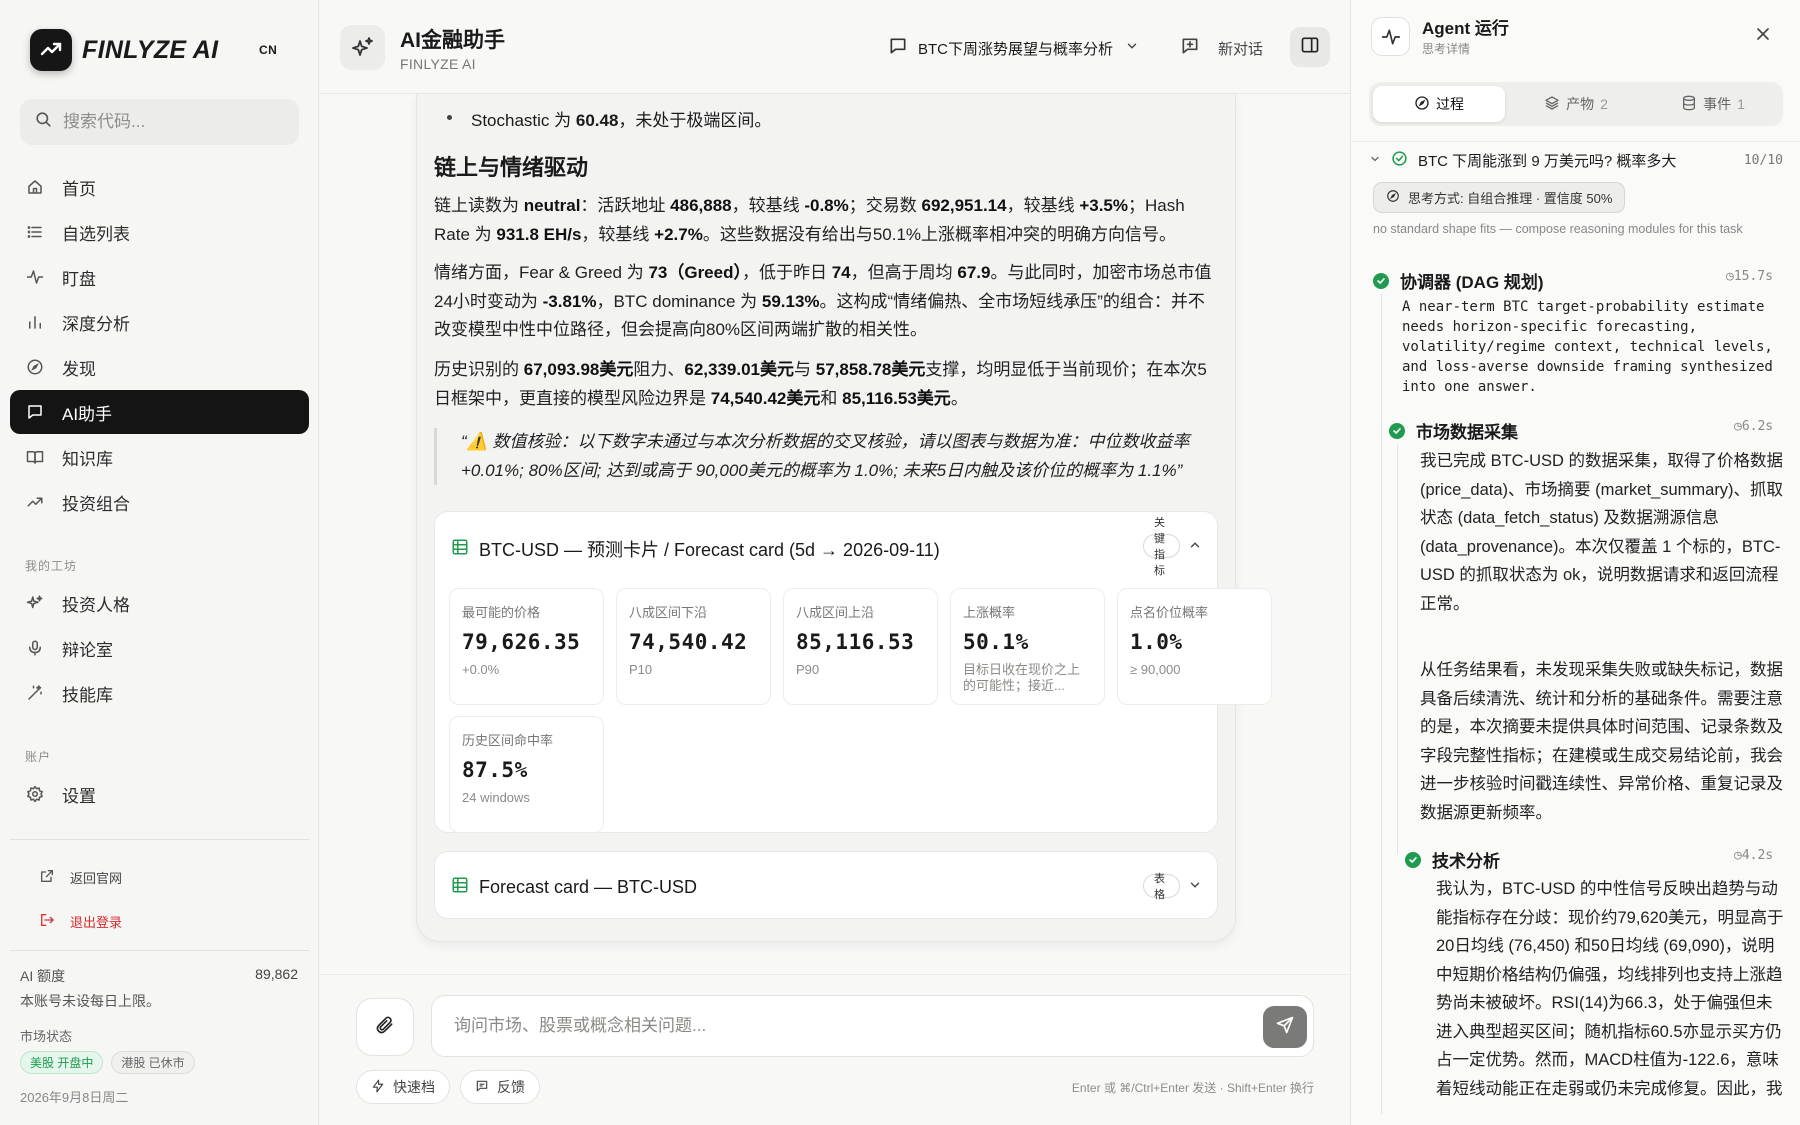 This screenshot has width=1800, height=1125. What do you see at coordinates (159, 322) in the screenshot?
I see `nav-item-deep-analysis: 深度分析` at bounding box center [159, 322].